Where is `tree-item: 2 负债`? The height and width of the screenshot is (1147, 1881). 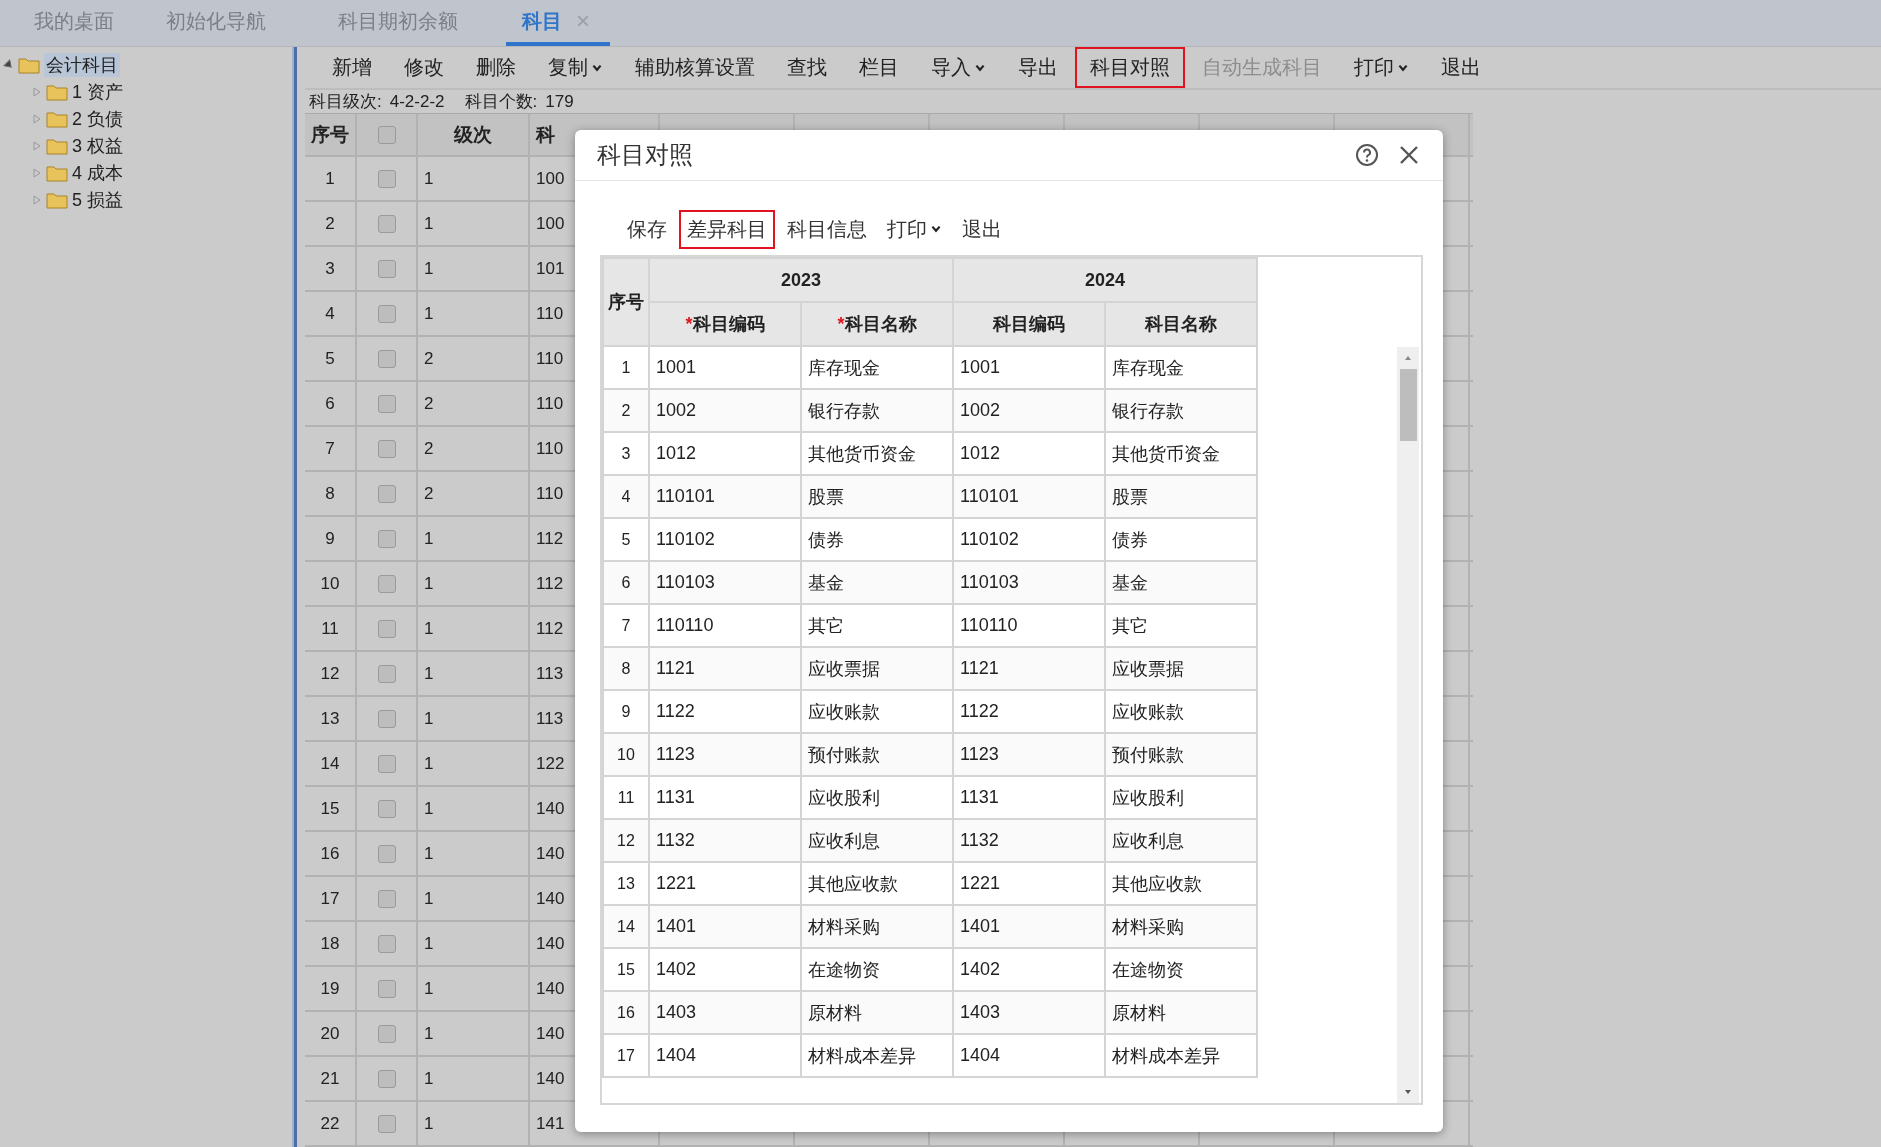
tree-item: 2 负债 is located at coordinates (97, 118).